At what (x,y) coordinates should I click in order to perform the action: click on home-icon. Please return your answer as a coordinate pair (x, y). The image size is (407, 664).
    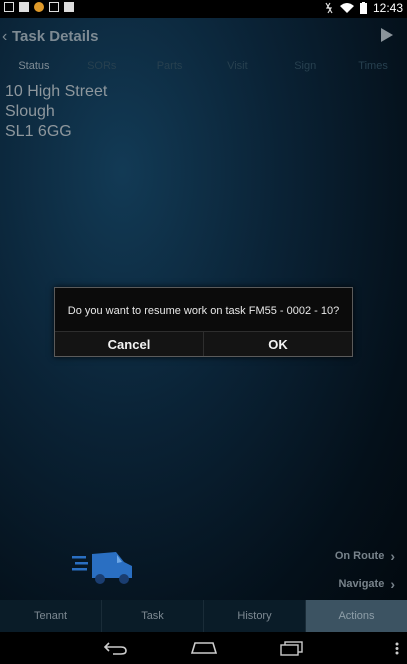
    Looking at the image, I should click on (204, 648).